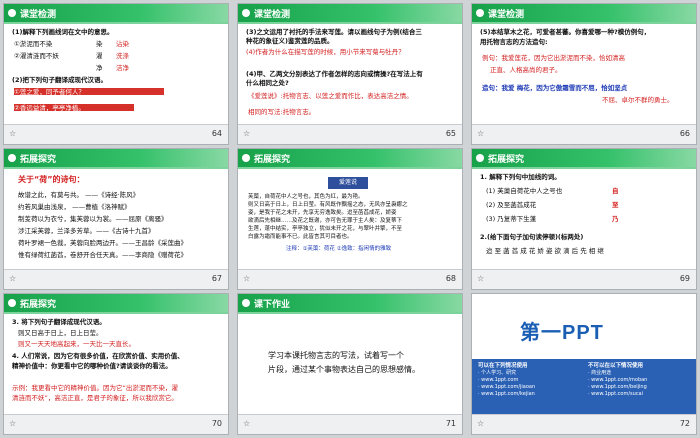 The height and width of the screenshot is (438, 700). I want to click on slide-line: 种花的象征义)鉴赏莲的品质。, so click(290, 41).